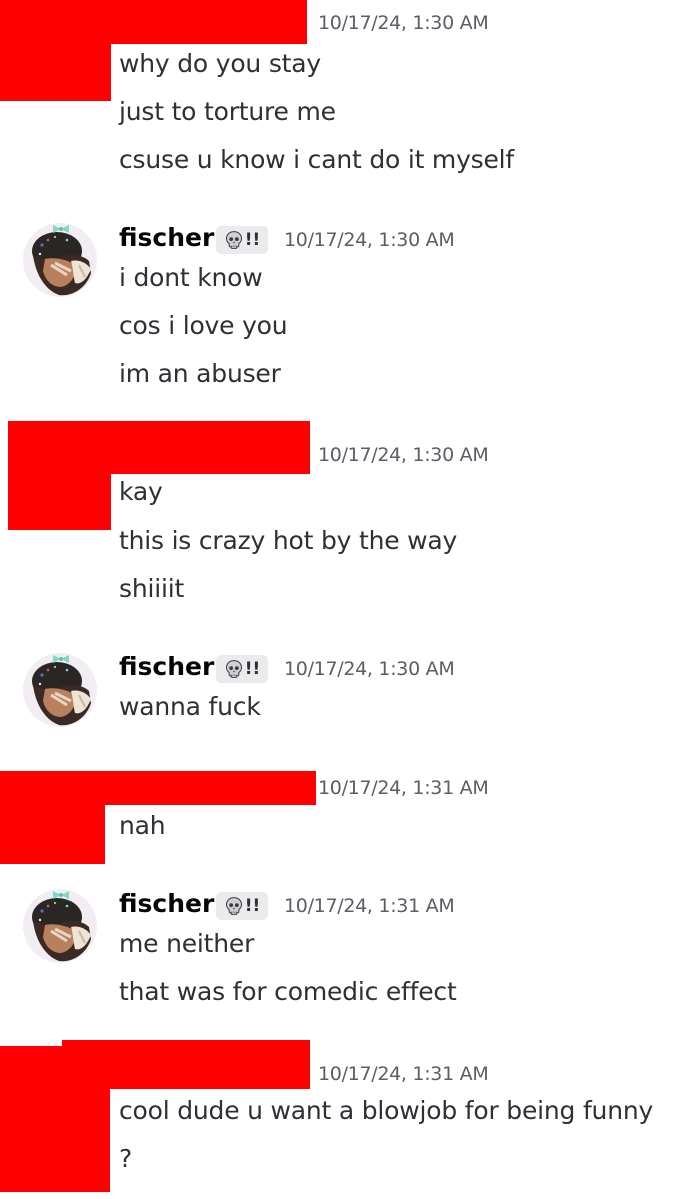 This screenshot has height=1199, width=678. Describe the element at coordinates (288, 991) in the screenshot. I see `message-line: that was for comedic effect` at that location.